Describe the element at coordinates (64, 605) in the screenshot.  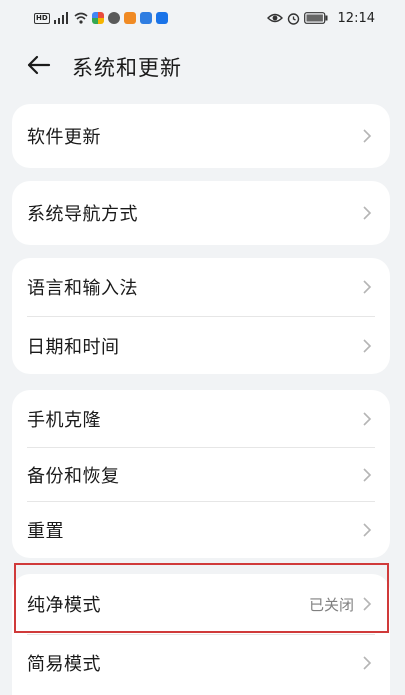
I see `row-label: 纯净模式` at that location.